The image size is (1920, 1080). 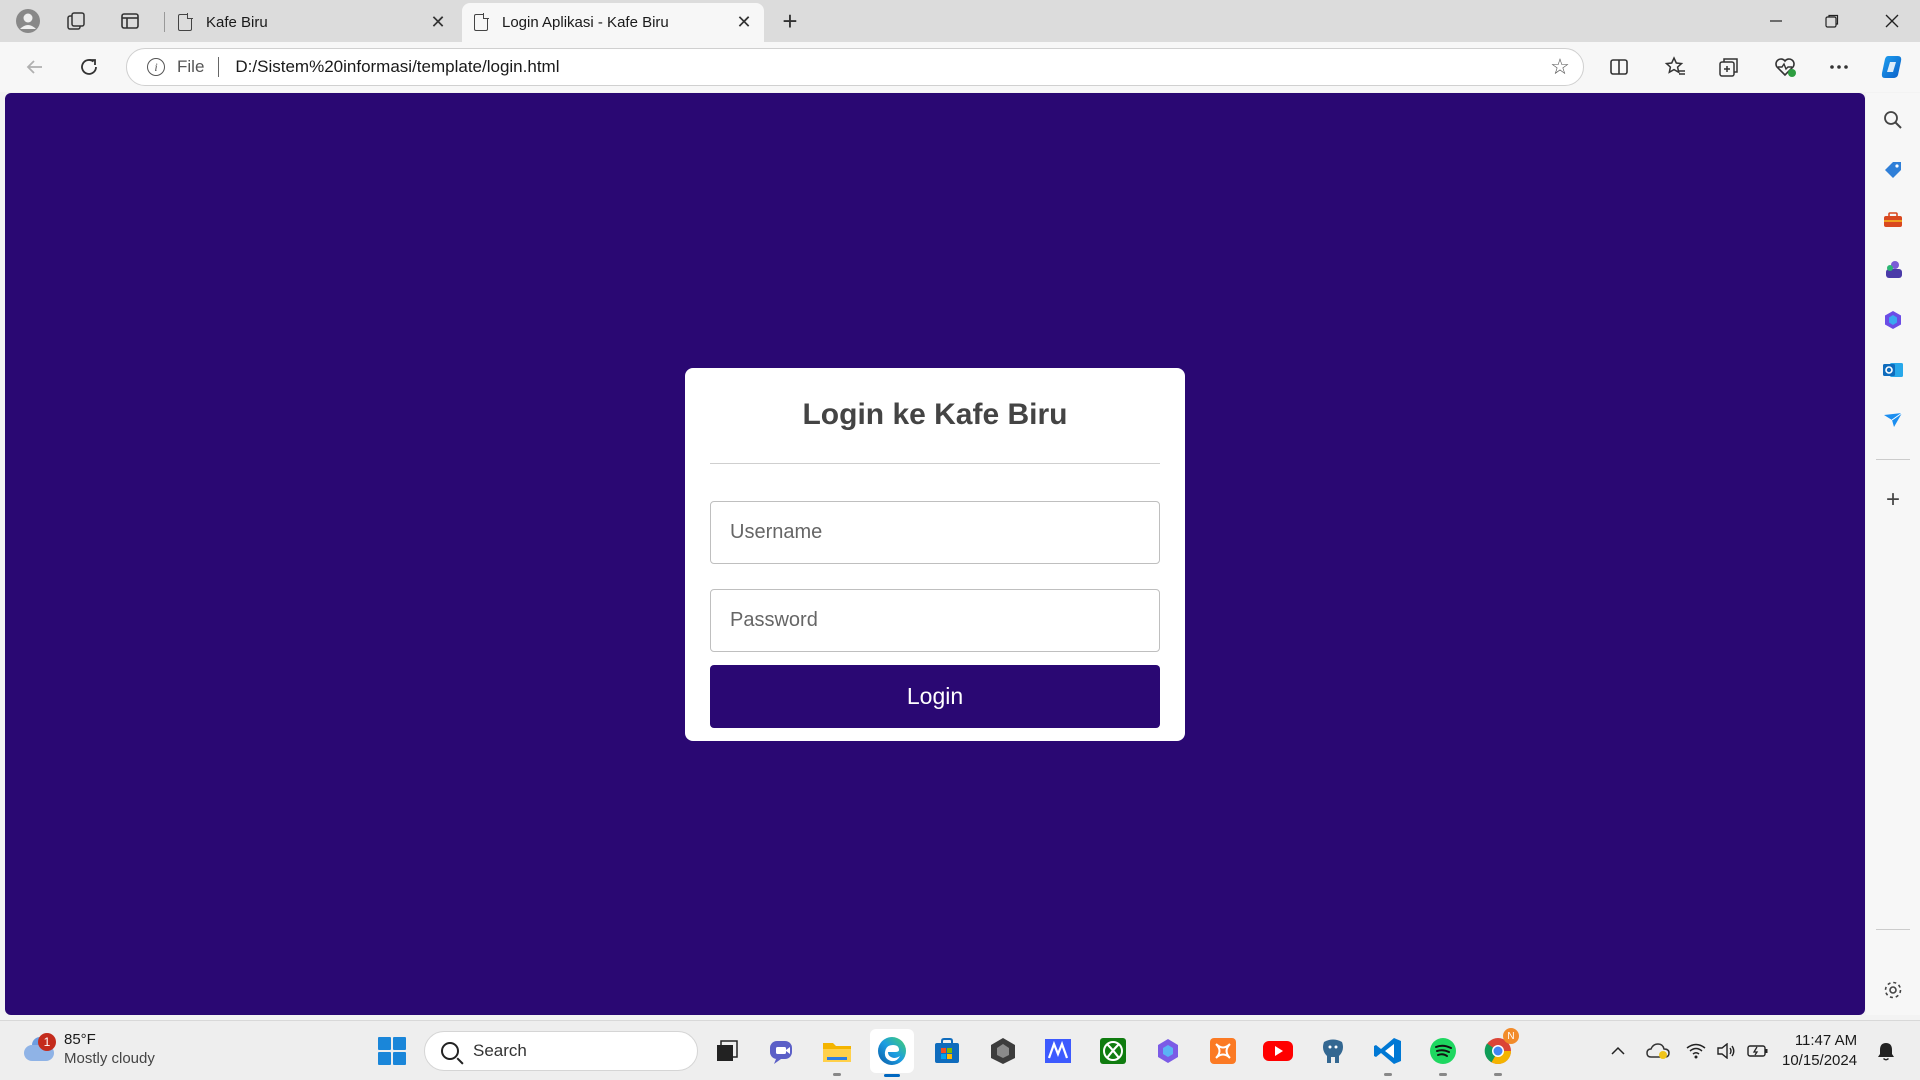 I want to click on taskbar-search: Search, so click(x=561, y=1051).